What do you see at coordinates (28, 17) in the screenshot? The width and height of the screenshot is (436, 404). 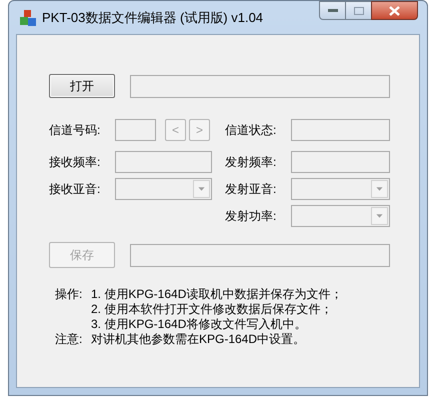 I see `app-icon` at bounding box center [28, 17].